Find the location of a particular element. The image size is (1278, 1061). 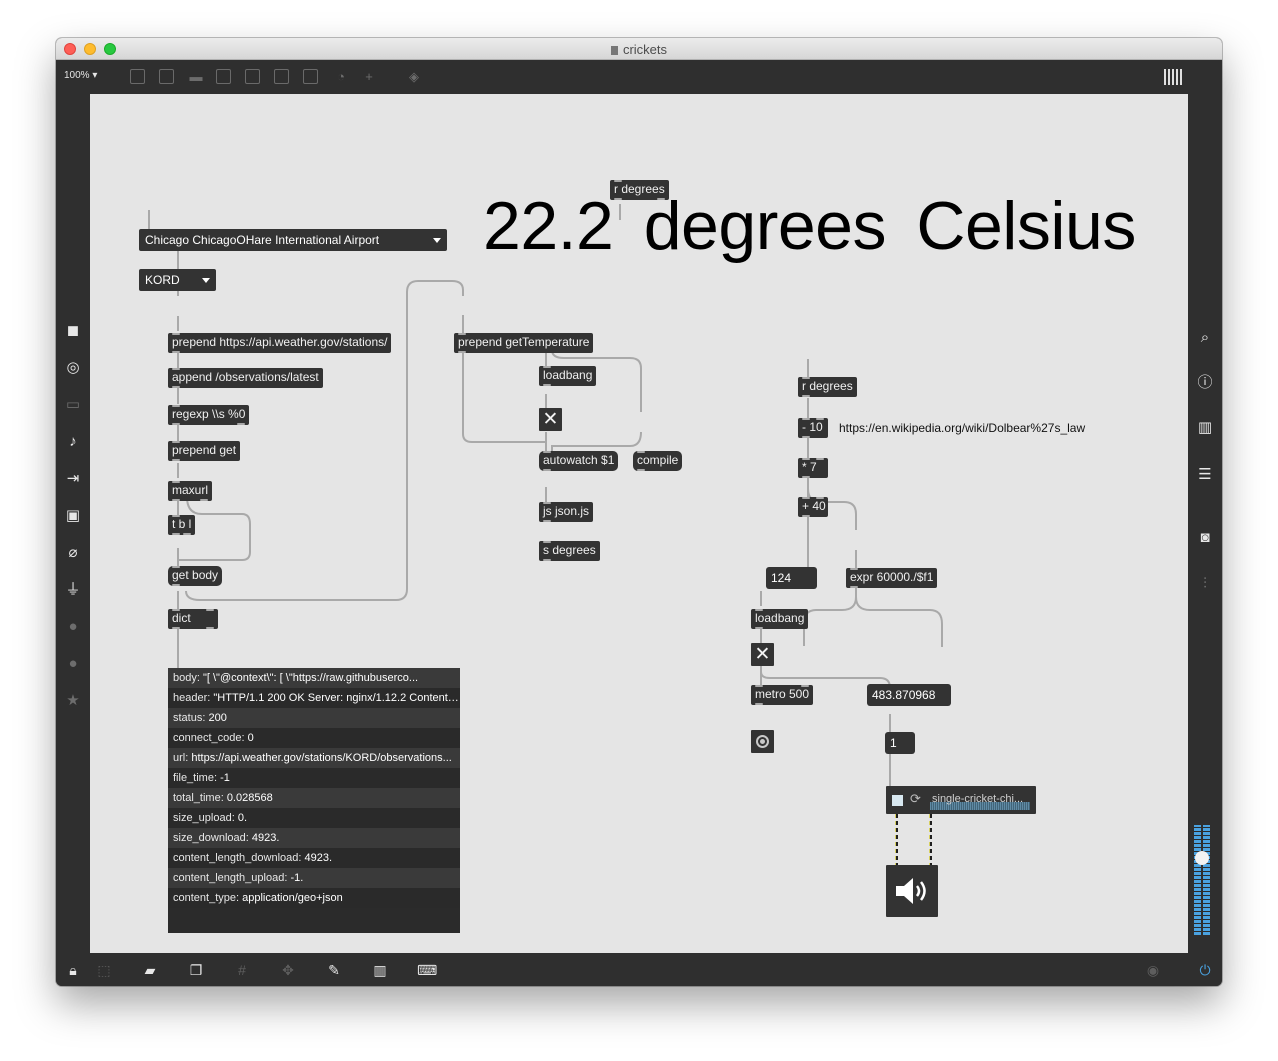

dict-row: status: 200 is located at coordinates (314, 718).